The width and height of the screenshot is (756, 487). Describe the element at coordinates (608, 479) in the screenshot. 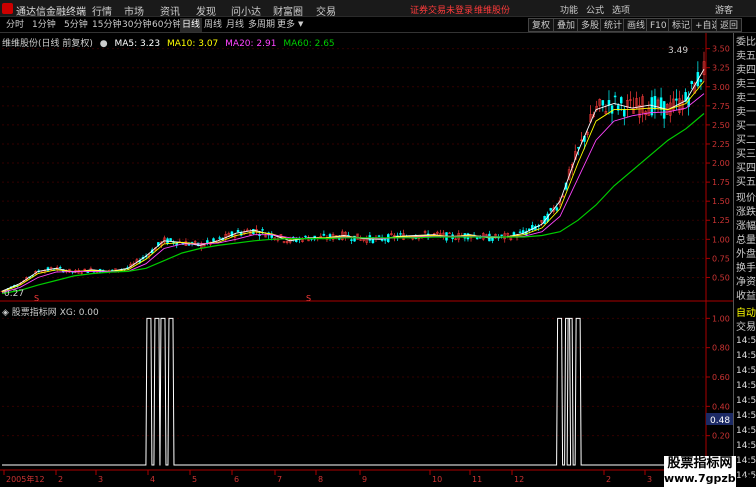

I see `date-tick-label: 2` at that location.